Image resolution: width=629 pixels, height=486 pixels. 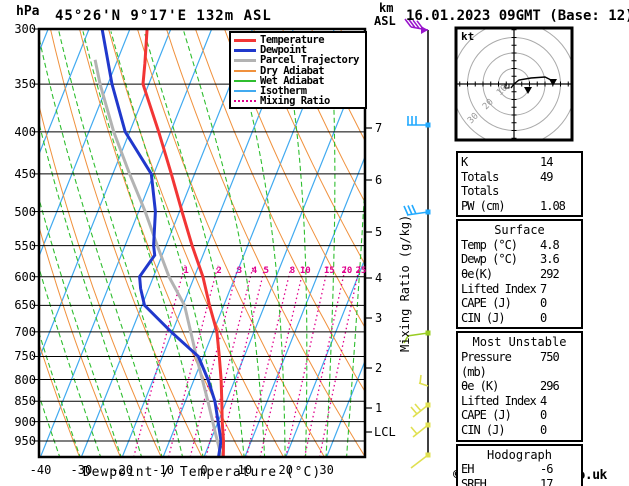 I want to click on stats-key: PW (cm), so click(x=483, y=205).